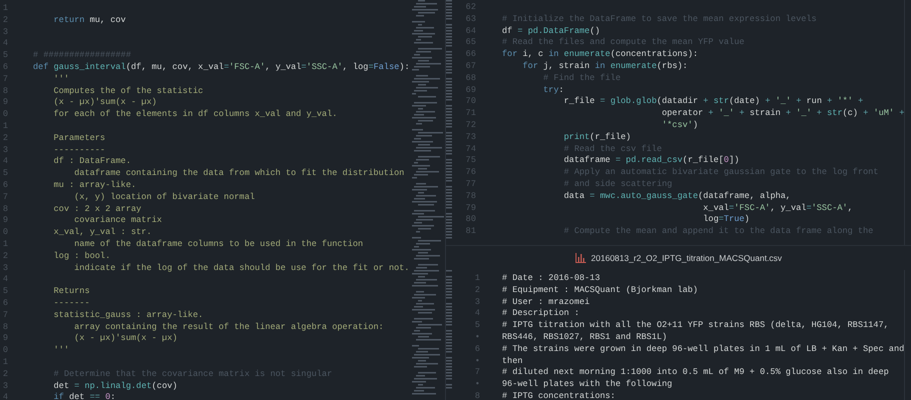 This screenshot has width=911, height=400. Describe the element at coordinates (89, 20) in the screenshot. I see `code-line: return mu, cov` at that location.